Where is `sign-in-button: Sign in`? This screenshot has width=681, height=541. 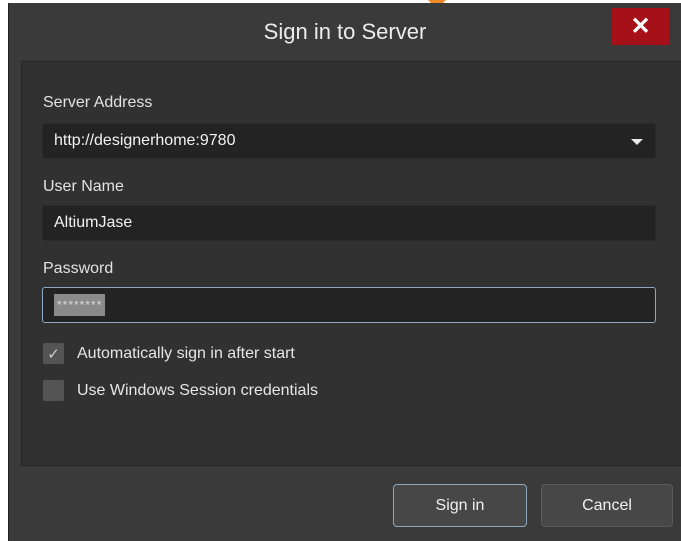
sign-in-button: Sign in is located at coordinates (460, 505).